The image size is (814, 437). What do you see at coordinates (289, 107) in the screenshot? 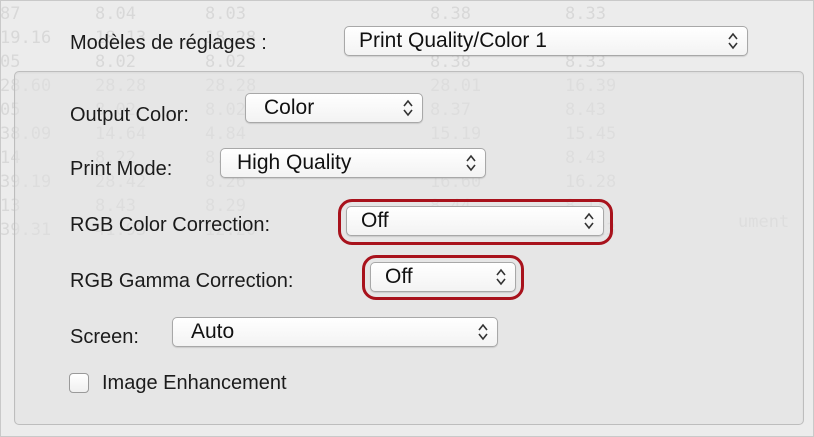
I see `output-color-value: Color` at bounding box center [289, 107].